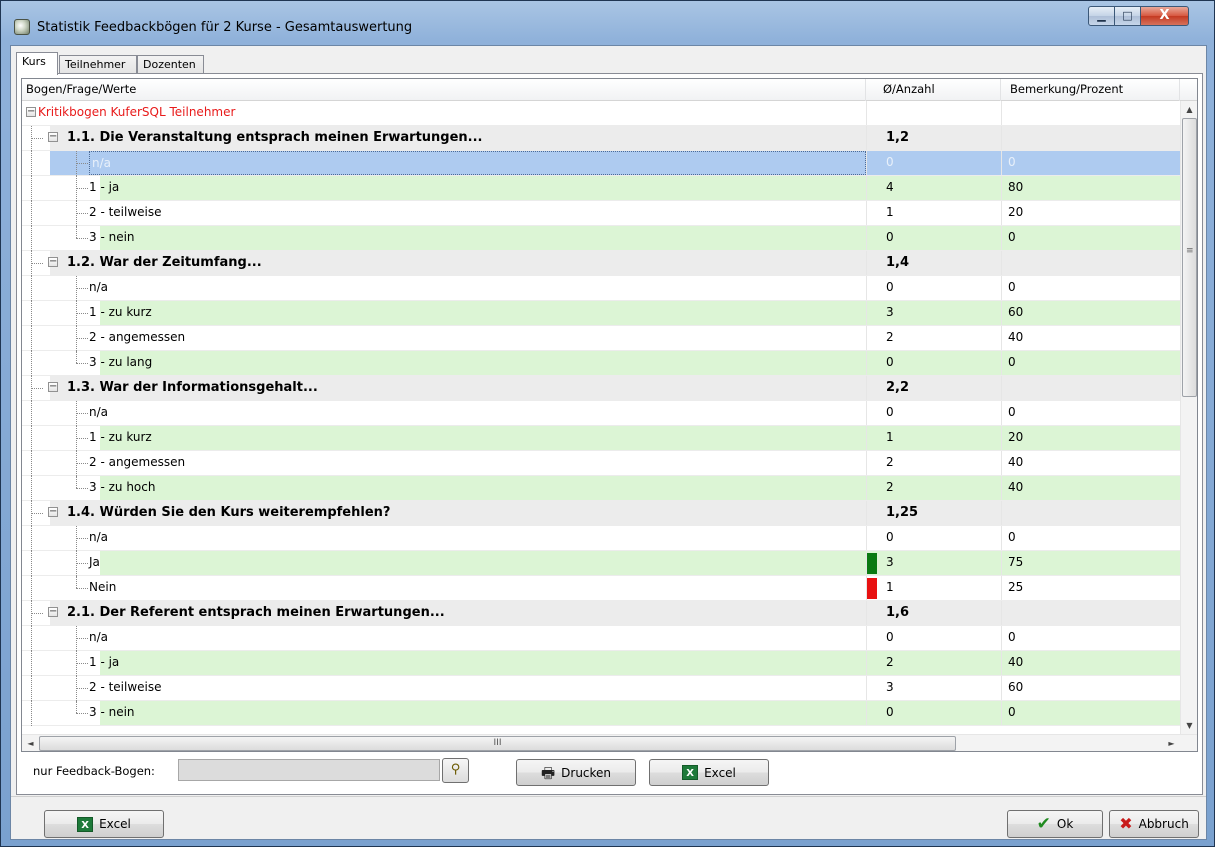  Describe the element at coordinates (709, 772) in the screenshot. I see `export-excel-button: X Excel` at that location.